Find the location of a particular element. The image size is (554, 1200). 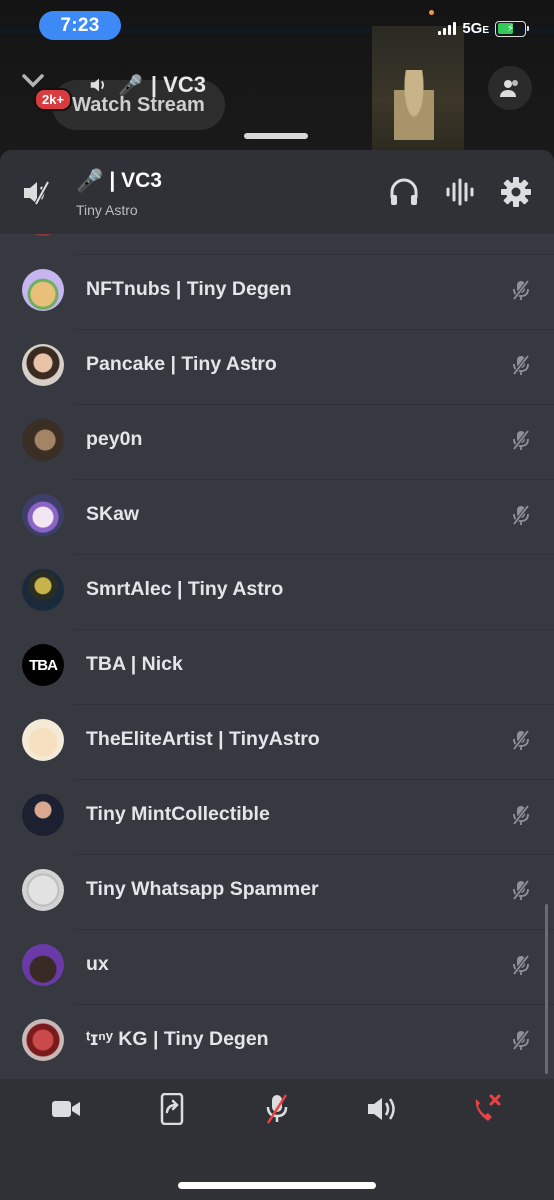

hang-up-button is located at coordinates (486, 1109).